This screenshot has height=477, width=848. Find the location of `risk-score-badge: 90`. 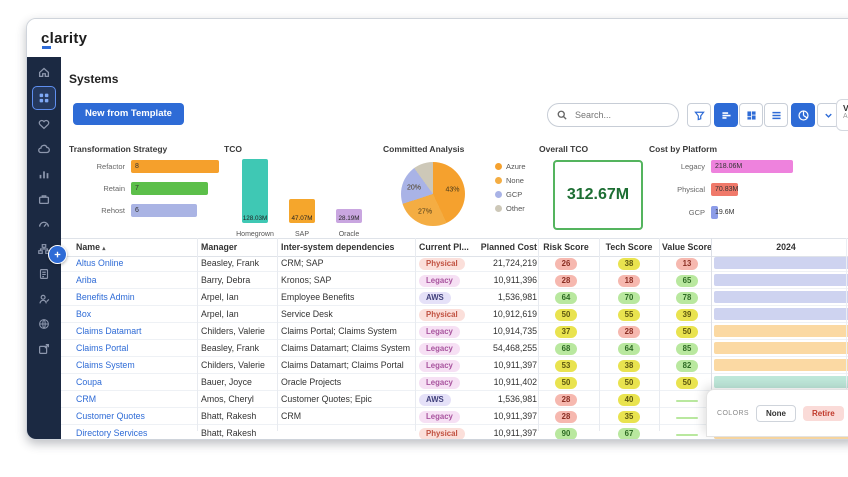

risk-score-badge: 90 is located at coordinates (566, 433).